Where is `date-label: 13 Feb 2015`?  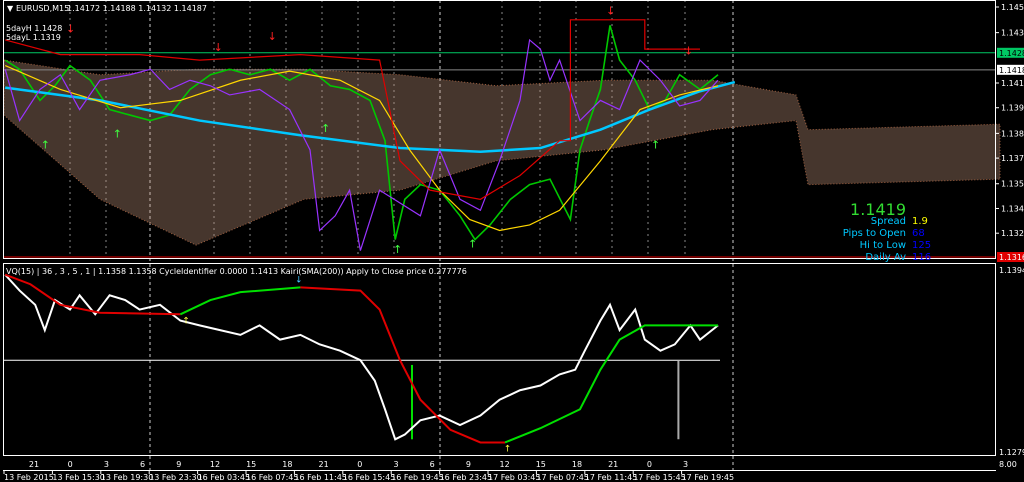 date-label: 13 Feb 2015 is located at coordinates (29, 477).